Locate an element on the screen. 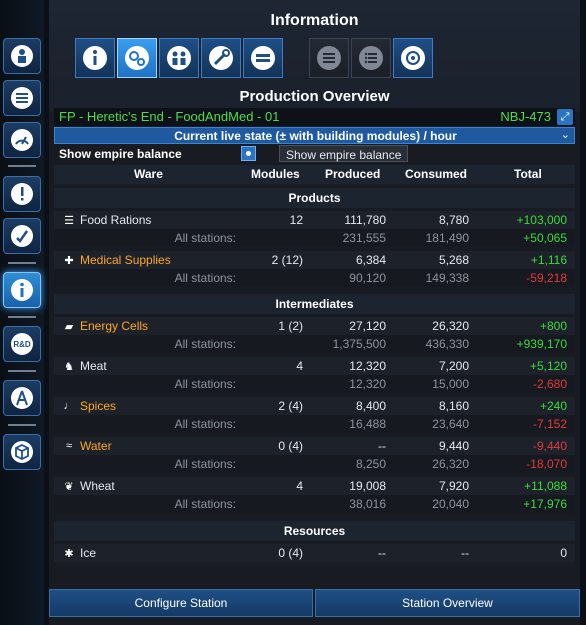  table-row-water: ≈ Water 0 (4) -- 9,440 -9,440 is located at coordinates (314, 446).